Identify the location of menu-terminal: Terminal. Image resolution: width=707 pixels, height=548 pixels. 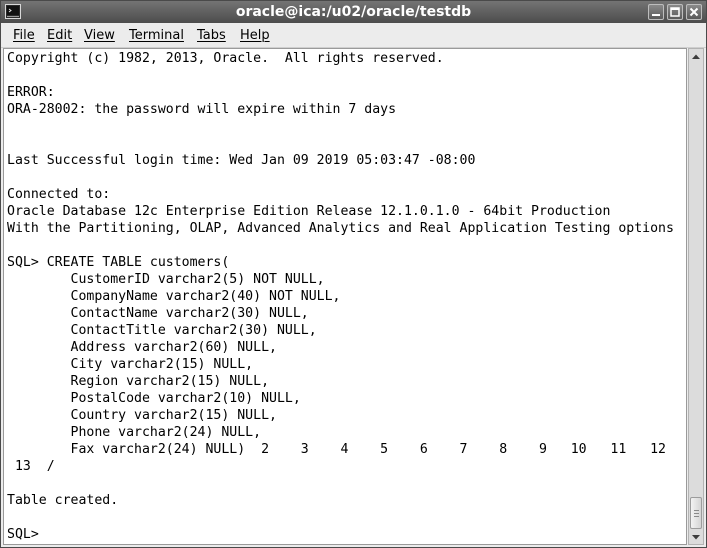
(156, 36).